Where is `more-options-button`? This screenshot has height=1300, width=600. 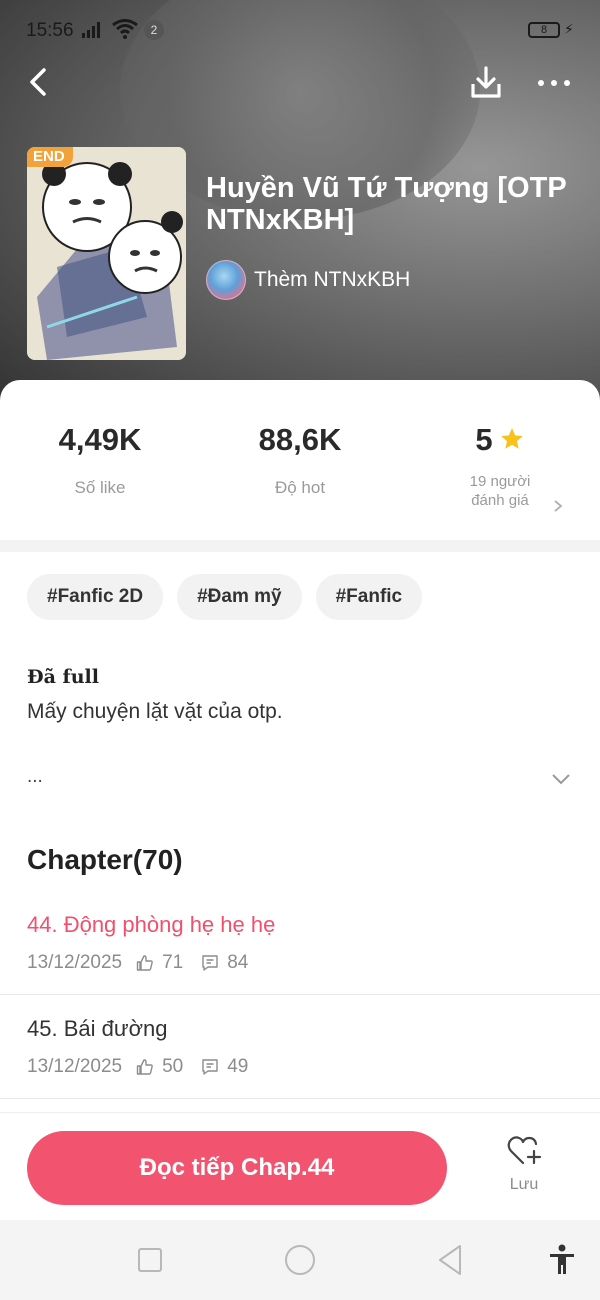 more-options-button is located at coordinates (554, 83).